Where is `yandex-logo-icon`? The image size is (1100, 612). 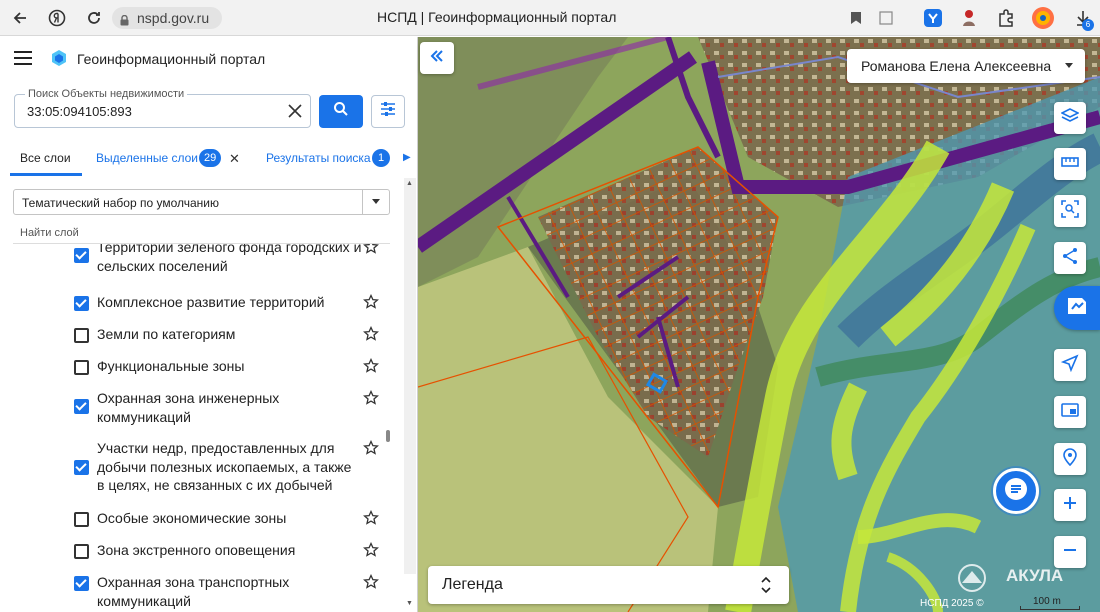
yandex-logo-icon is located at coordinates (57, 18).